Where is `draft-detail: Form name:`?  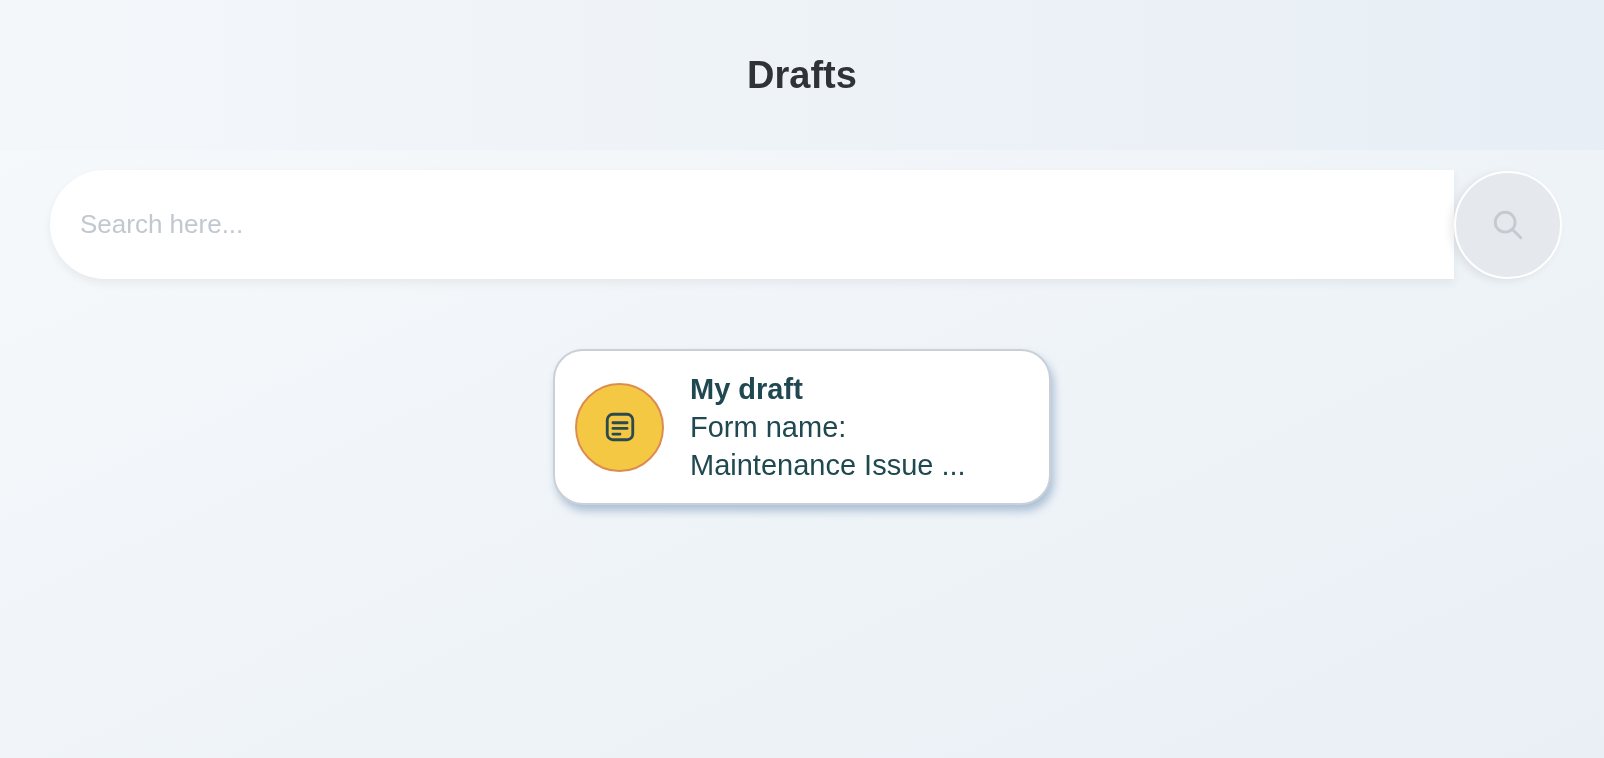
draft-detail: Form name: is located at coordinates (769, 427).